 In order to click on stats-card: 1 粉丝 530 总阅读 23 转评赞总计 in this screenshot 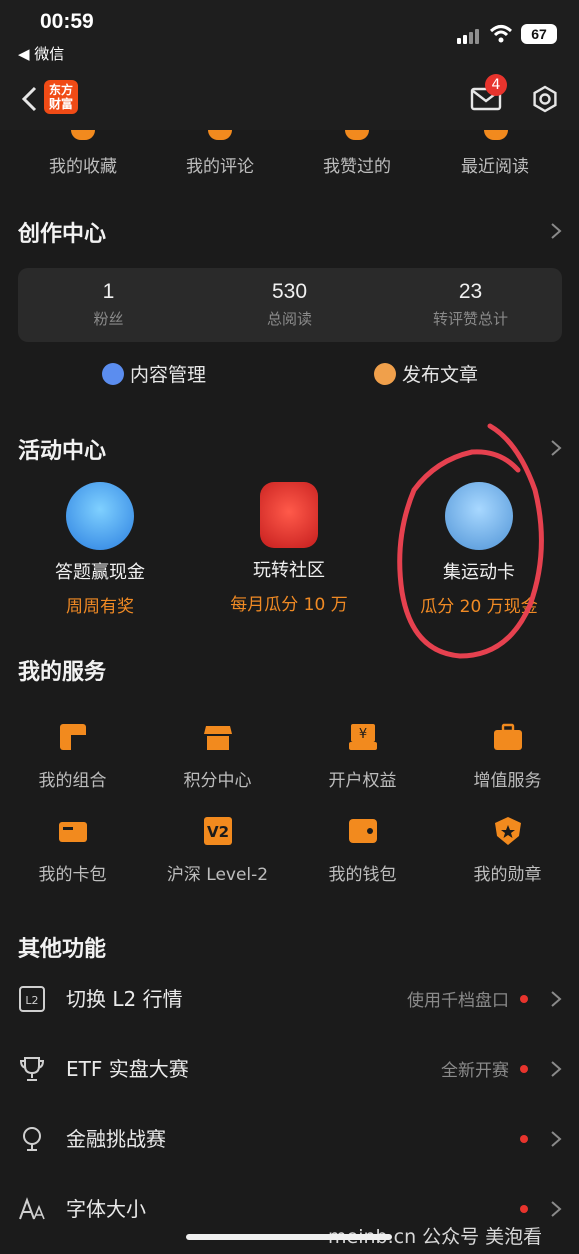, I will do `click(290, 305)`.